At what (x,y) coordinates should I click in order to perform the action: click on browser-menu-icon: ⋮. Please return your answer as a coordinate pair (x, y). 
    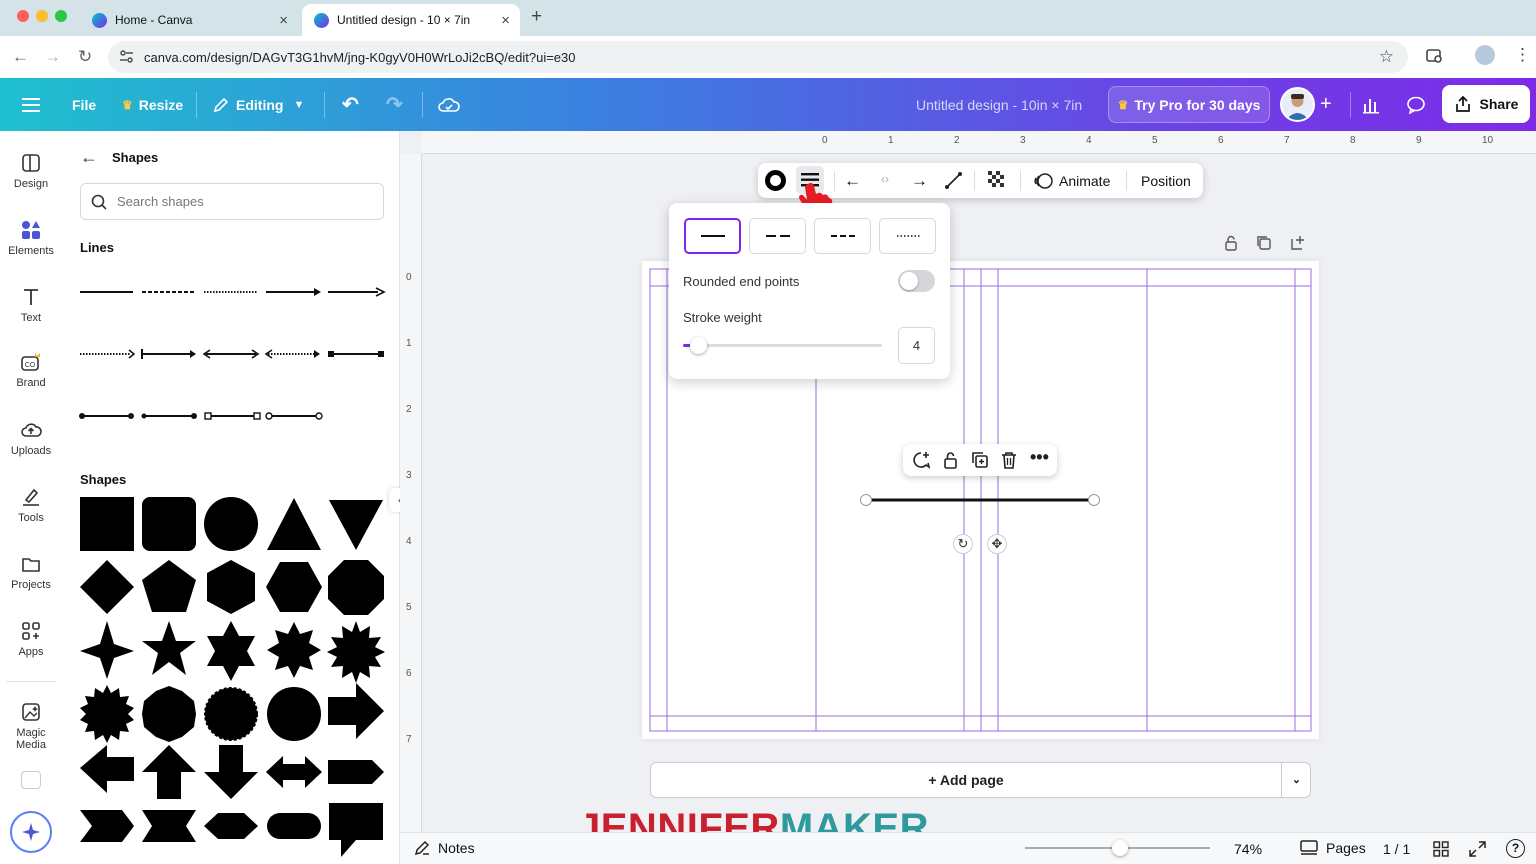
    Looking at the image, I should click on (1522, 55).